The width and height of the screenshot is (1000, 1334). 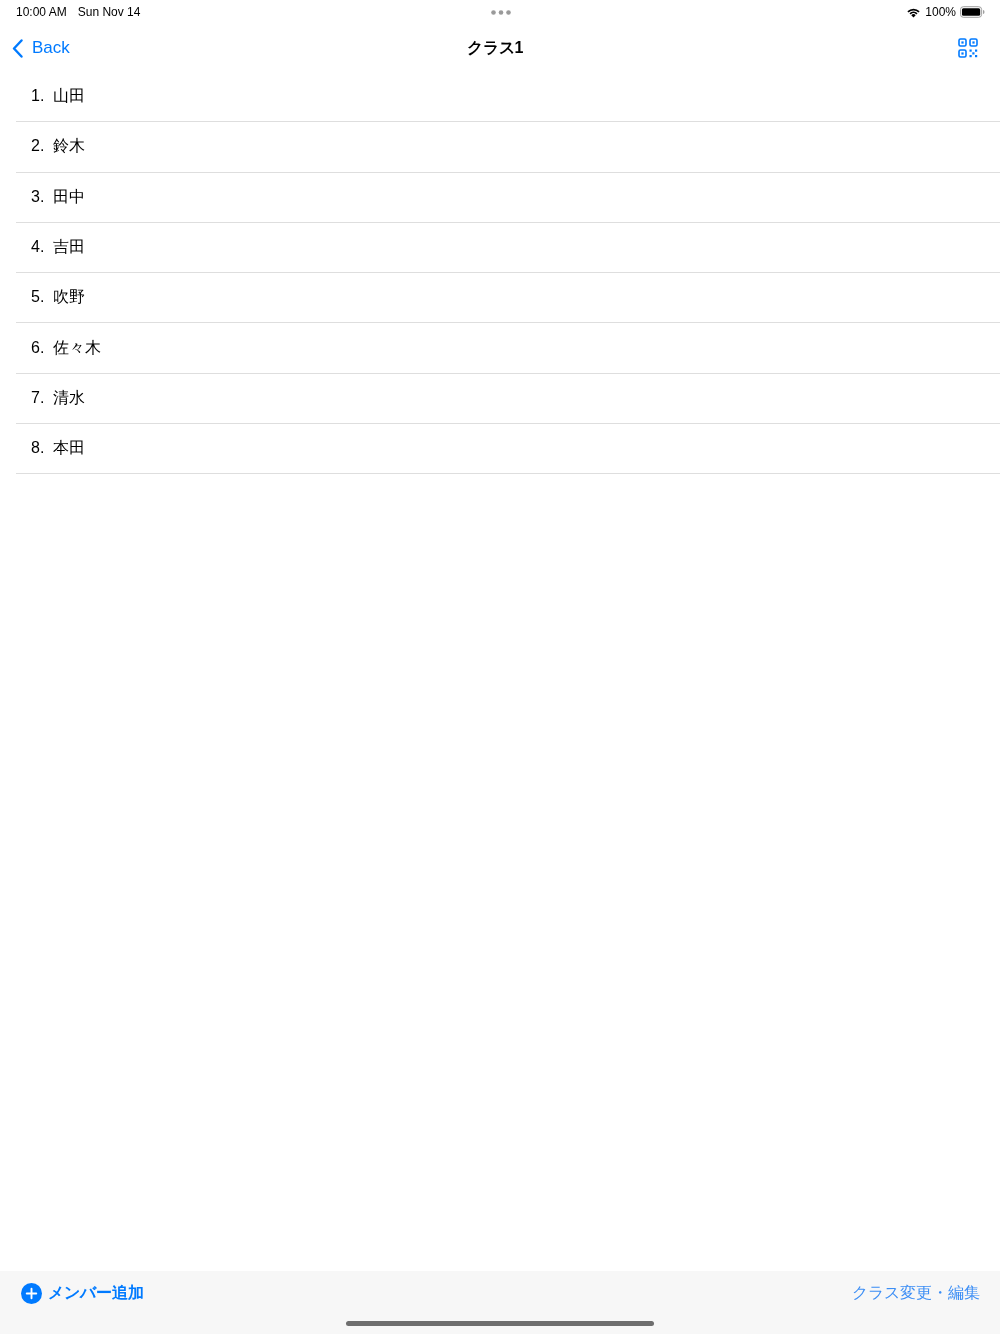 What do you see at coordinates (58, 398) in the screenshot?
I see `member-name: 7. 清水` at bounding box center [58, 398].